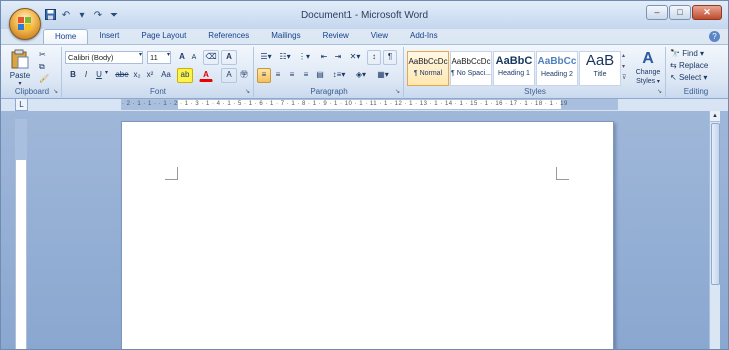 This screenshot has width=729, height=350. What do you see at coordinates (163, 36) in the screenshot?
I see `tab-page-layout: Page Layout` at bounding box center [163, 36].